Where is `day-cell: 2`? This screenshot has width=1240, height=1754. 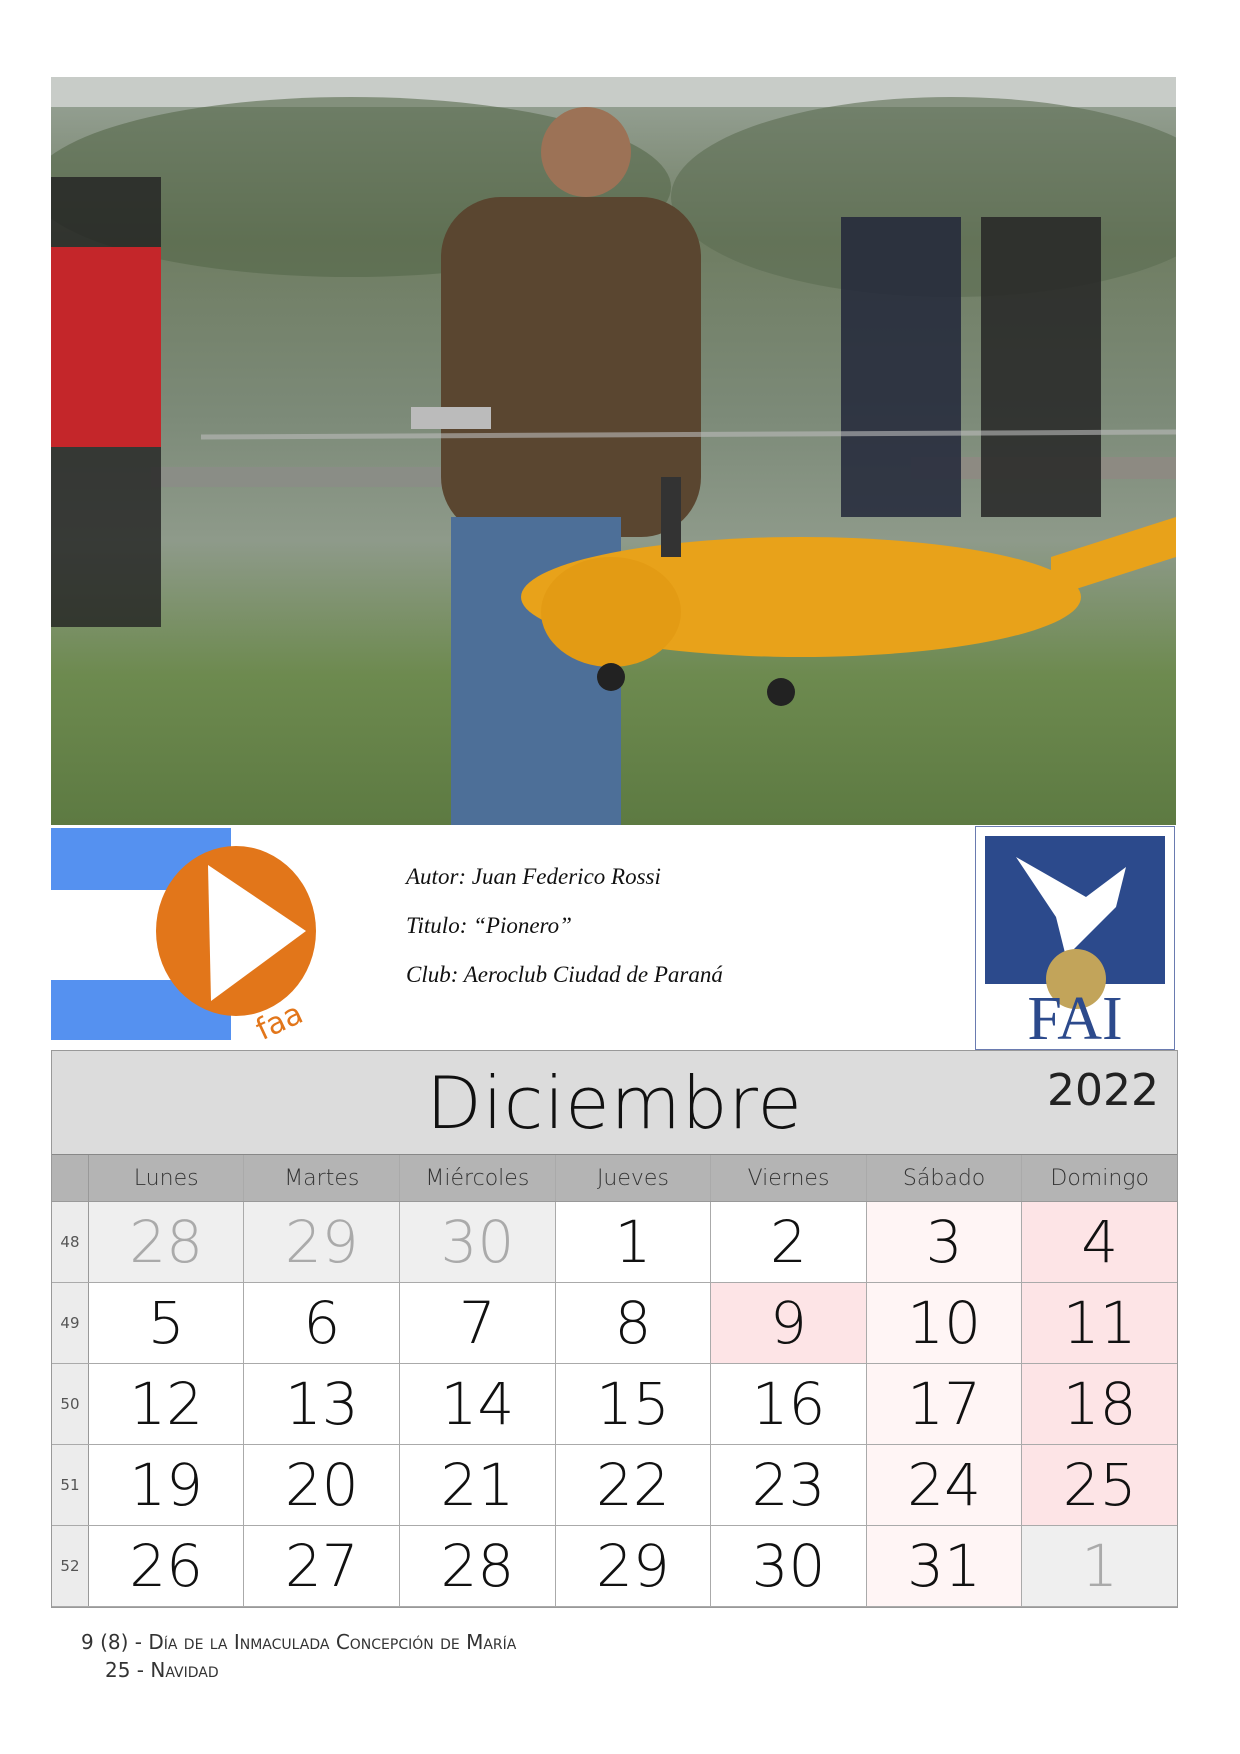
day-cell: 2 is located at coordinates (789, 1242).